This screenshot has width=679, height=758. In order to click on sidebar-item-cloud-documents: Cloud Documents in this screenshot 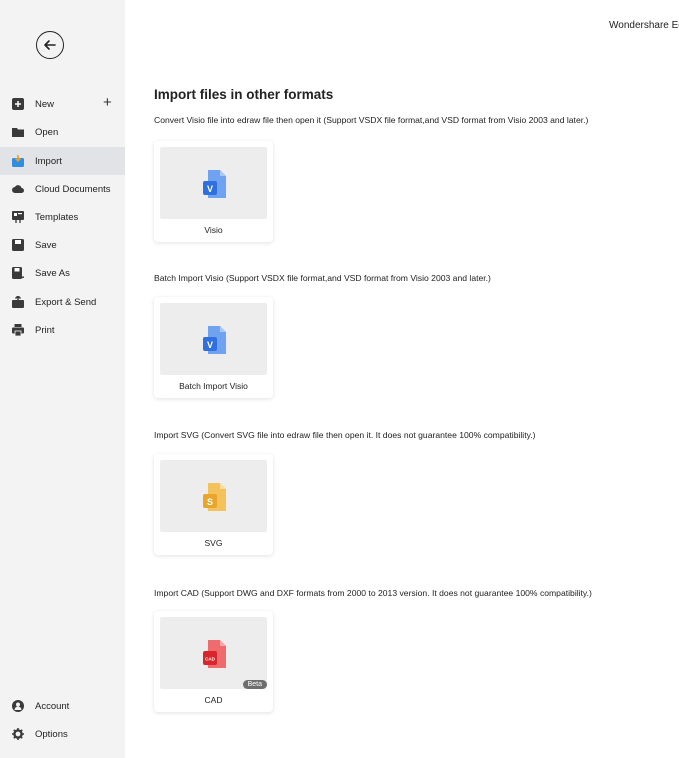, I will do `click(62, 189)`.